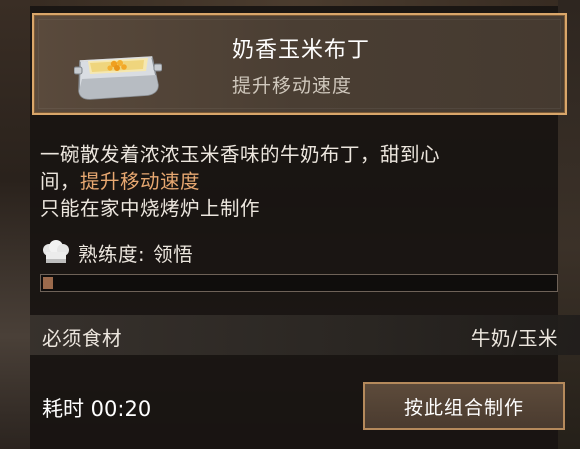 The height and width of the screenshot is (449, 580). What do you see at coordinates (150, 208) in the screenshot?
I see `description-line-3: 只能在家中烧烤炉上制作` at bounding box center [150, 208].